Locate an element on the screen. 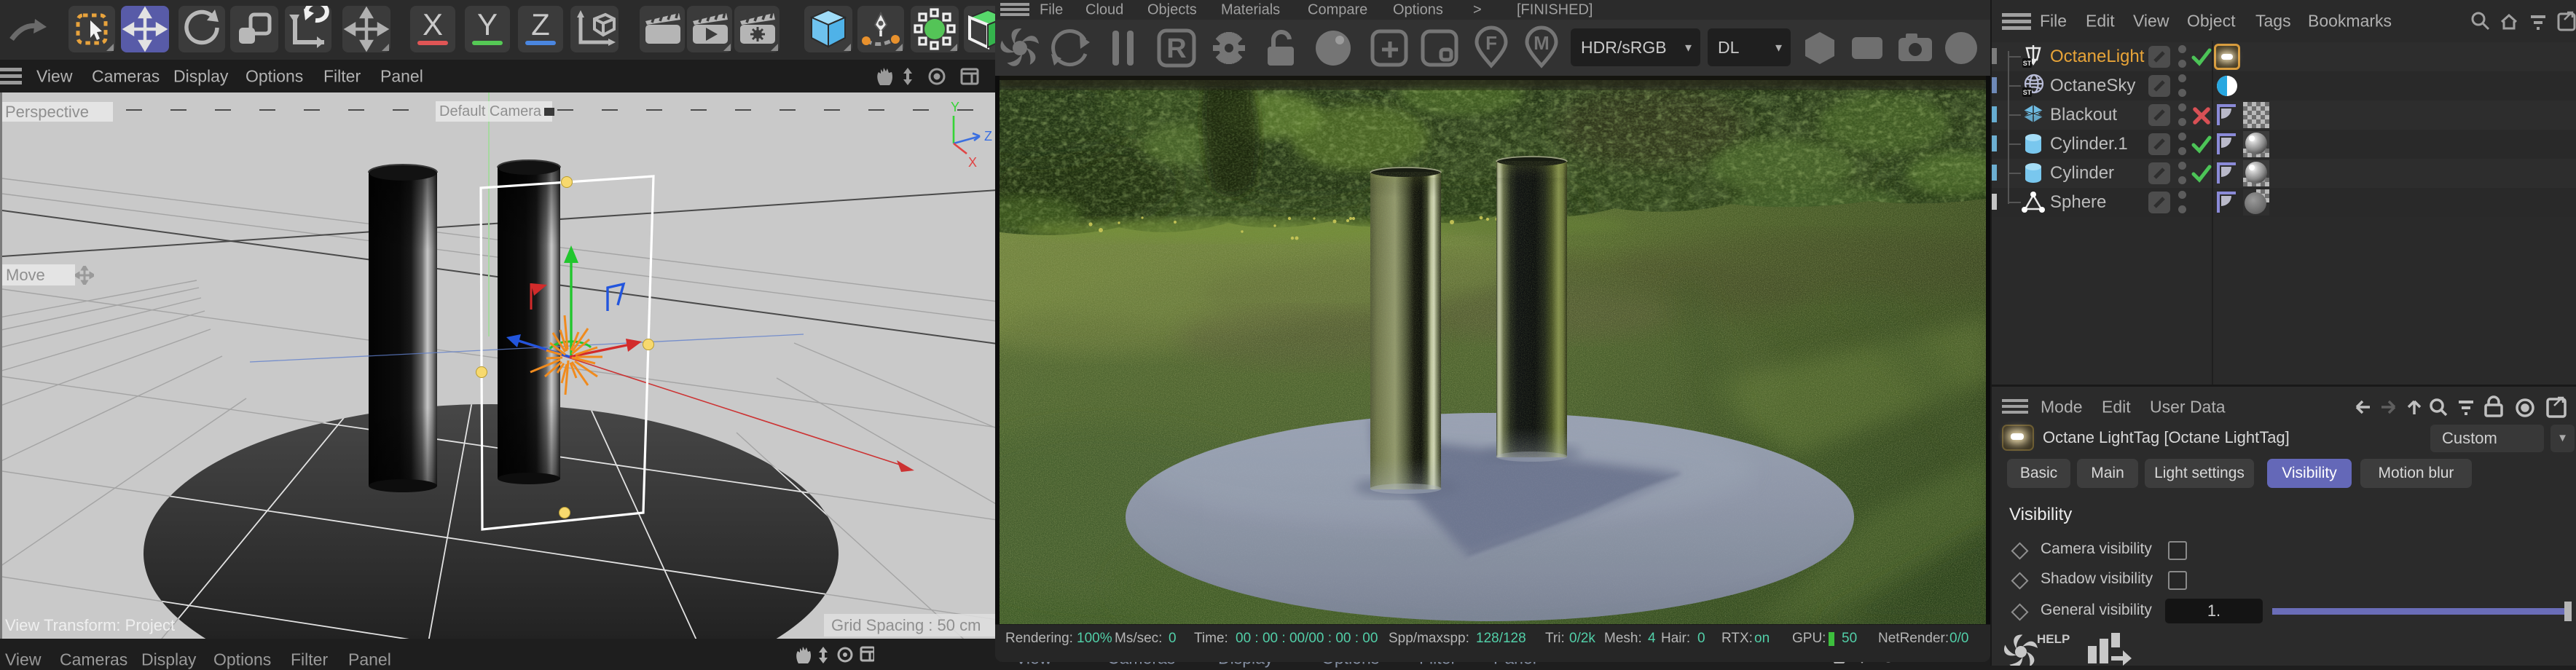  svg-text: Y is located at coordinates (955, 107).